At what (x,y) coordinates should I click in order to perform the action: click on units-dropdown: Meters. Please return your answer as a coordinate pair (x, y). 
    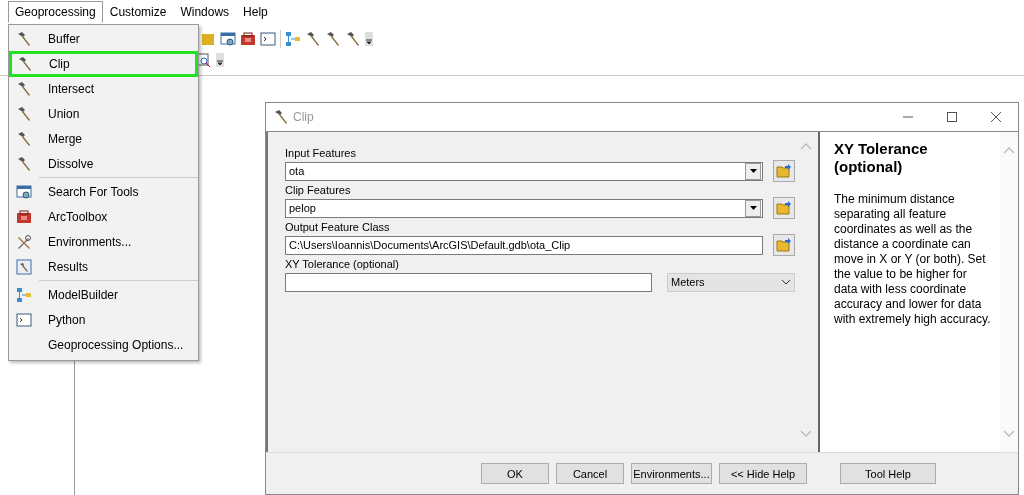
    Looking at the image, I should click on (731, 282).